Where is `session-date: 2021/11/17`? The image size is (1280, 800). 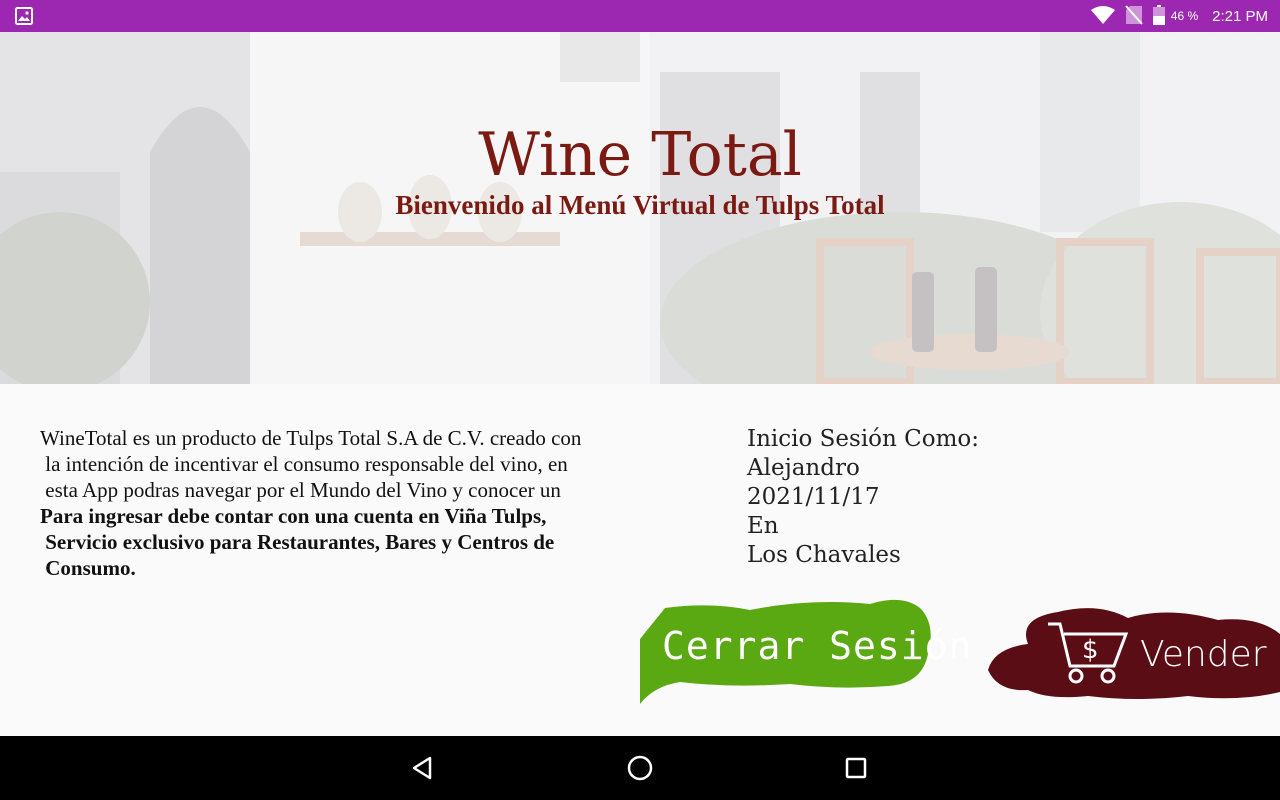
session-date: 2021/11/17 is located at coordinates (813, 497).